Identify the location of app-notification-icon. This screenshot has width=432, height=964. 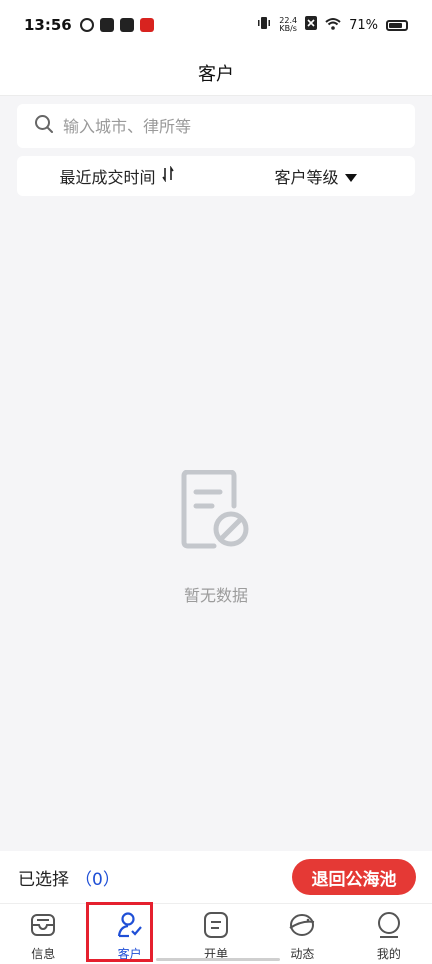
(126, 25).